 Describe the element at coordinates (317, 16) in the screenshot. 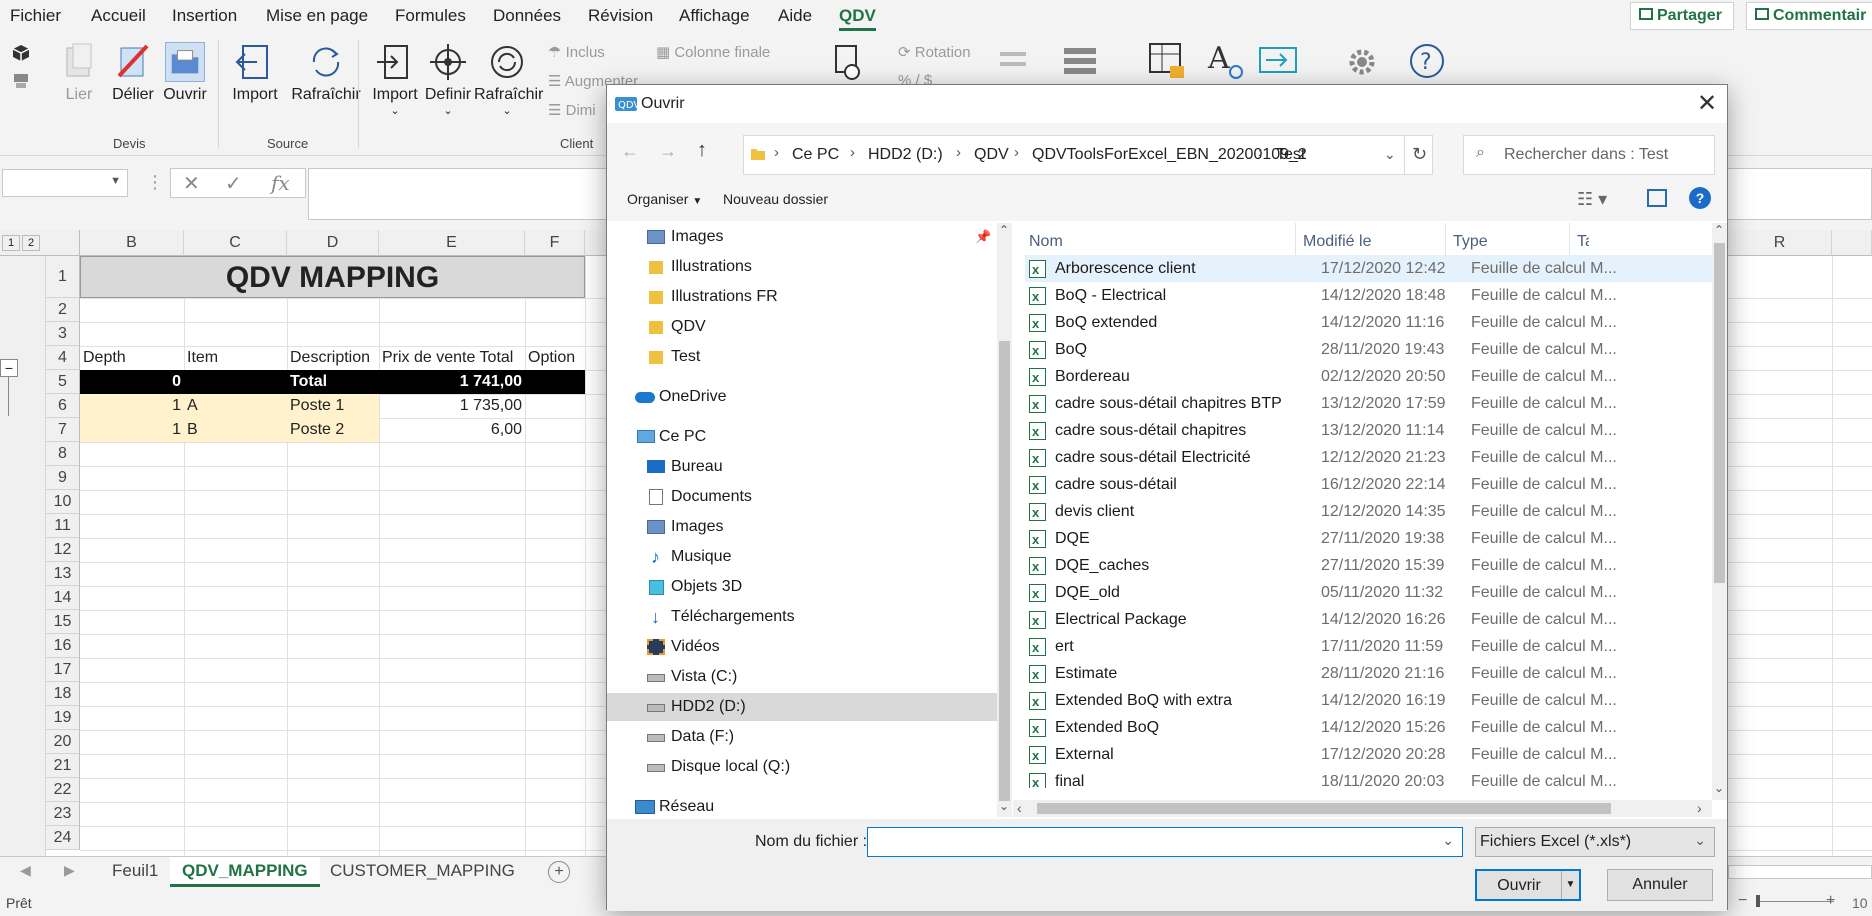

I see `menu-mise-en-page: Mise en page` at that location.